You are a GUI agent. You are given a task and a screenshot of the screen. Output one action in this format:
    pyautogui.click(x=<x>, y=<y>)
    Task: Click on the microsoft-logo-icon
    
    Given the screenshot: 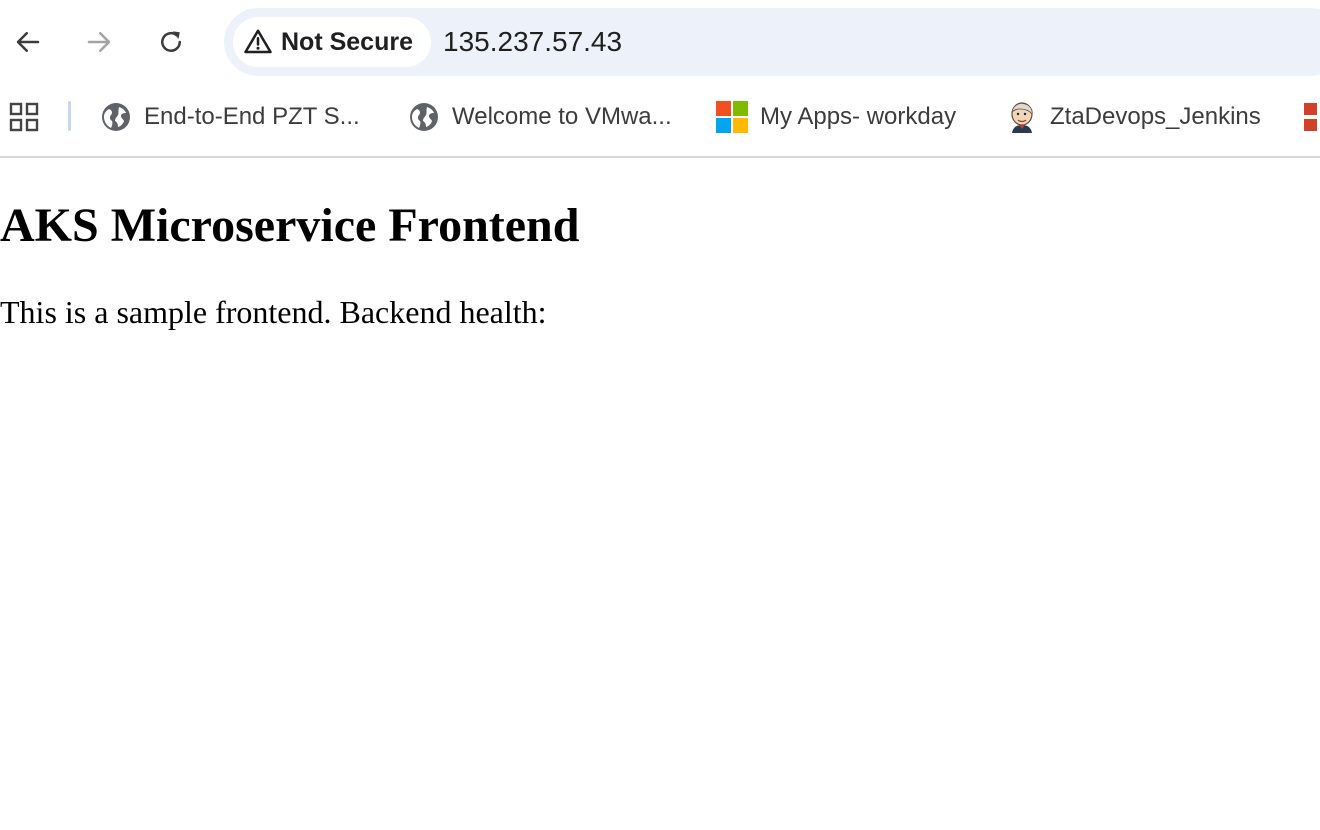 What is the action you would take?
    pyautogui.click(x=732, y=117)
    